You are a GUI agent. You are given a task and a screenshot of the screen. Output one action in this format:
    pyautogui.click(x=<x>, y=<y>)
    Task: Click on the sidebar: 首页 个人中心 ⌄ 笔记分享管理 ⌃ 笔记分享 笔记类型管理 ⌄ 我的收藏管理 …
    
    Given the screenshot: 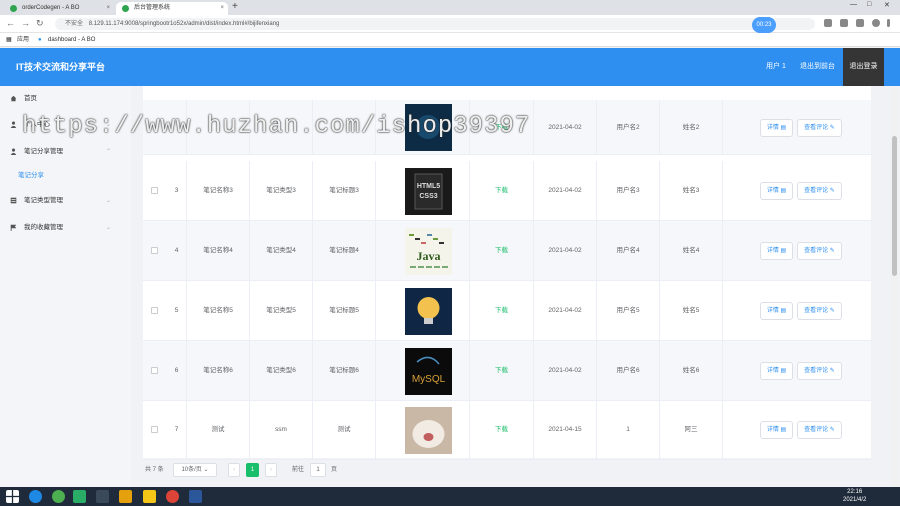 What is the action you would take?
    pyautogui.click(x=65, y=286)
    